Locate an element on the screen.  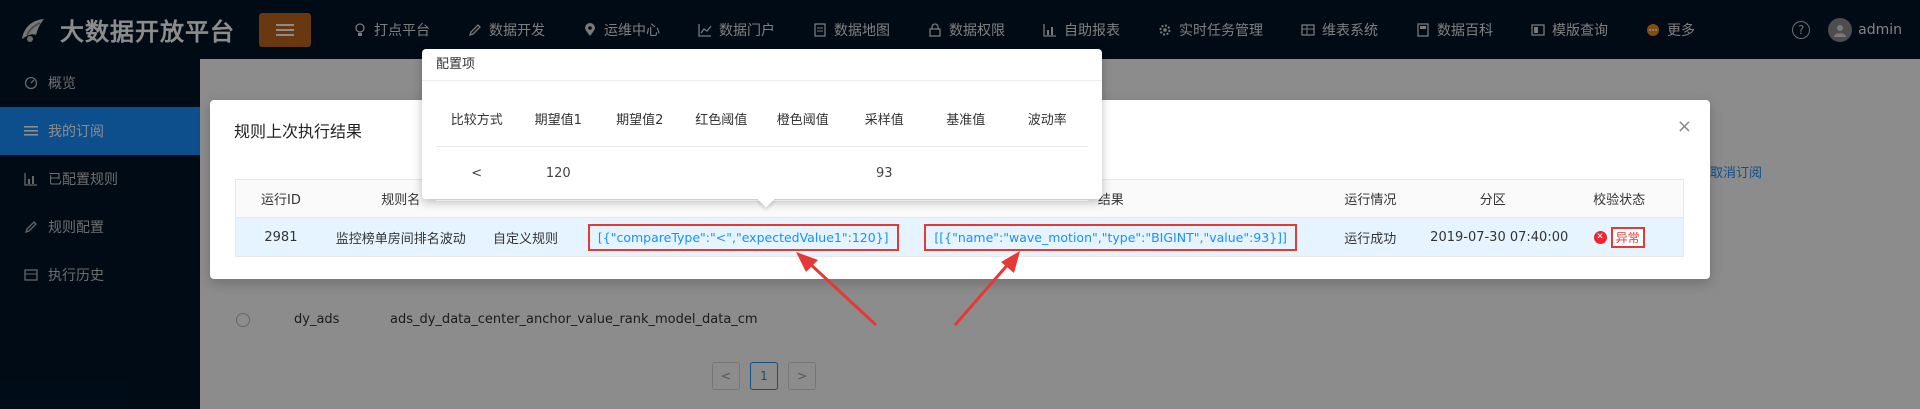
modal-title: 规则上次执行结果 is located at coordinates (298, 131).